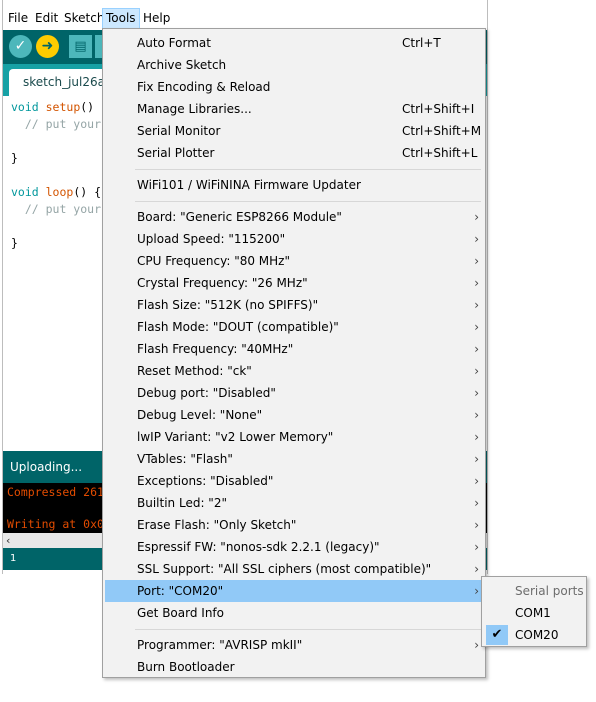  What do you see at coordinates (182, 503) in the screenshot?
I see `menu-item-label: Builtin Led: "2"` at bounding box center [182, 503].